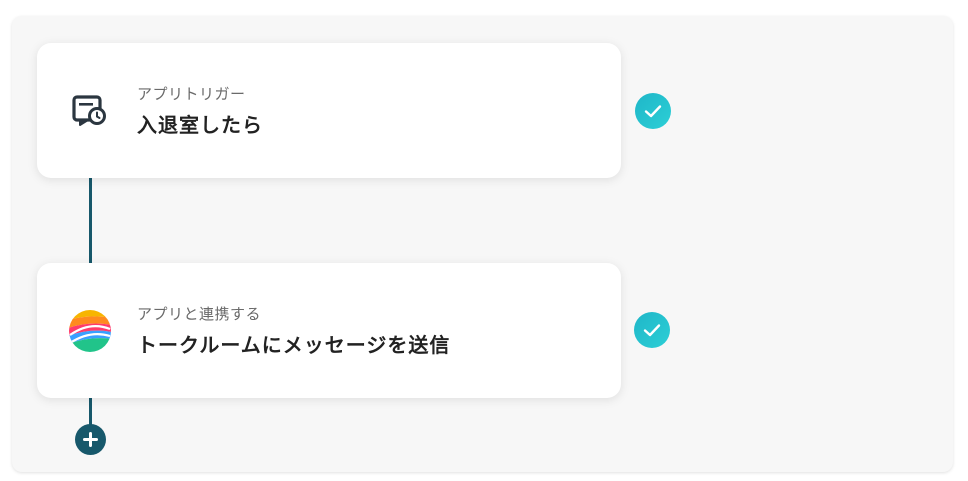  Describe the element at coordinates (200, 125) in the screenshot. I see `step-title: 入退室したら` at that location.